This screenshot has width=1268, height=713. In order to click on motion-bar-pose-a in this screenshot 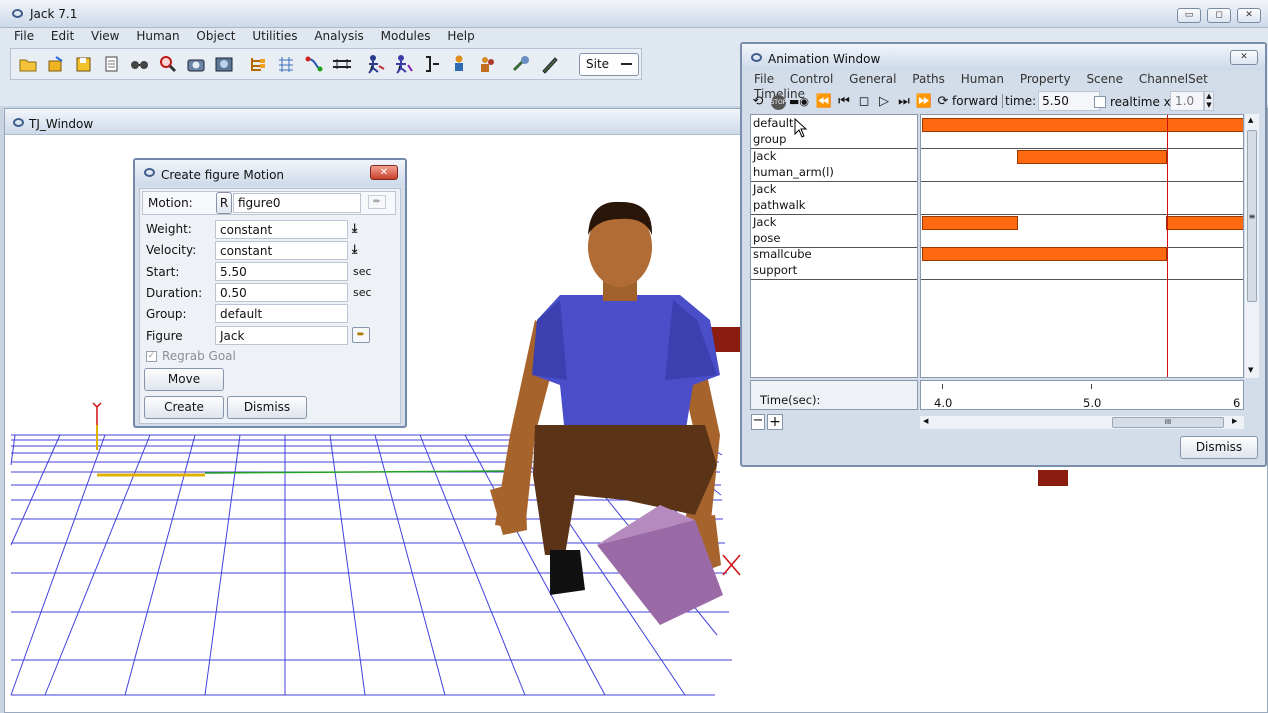, I will do `click(970, 223)`.